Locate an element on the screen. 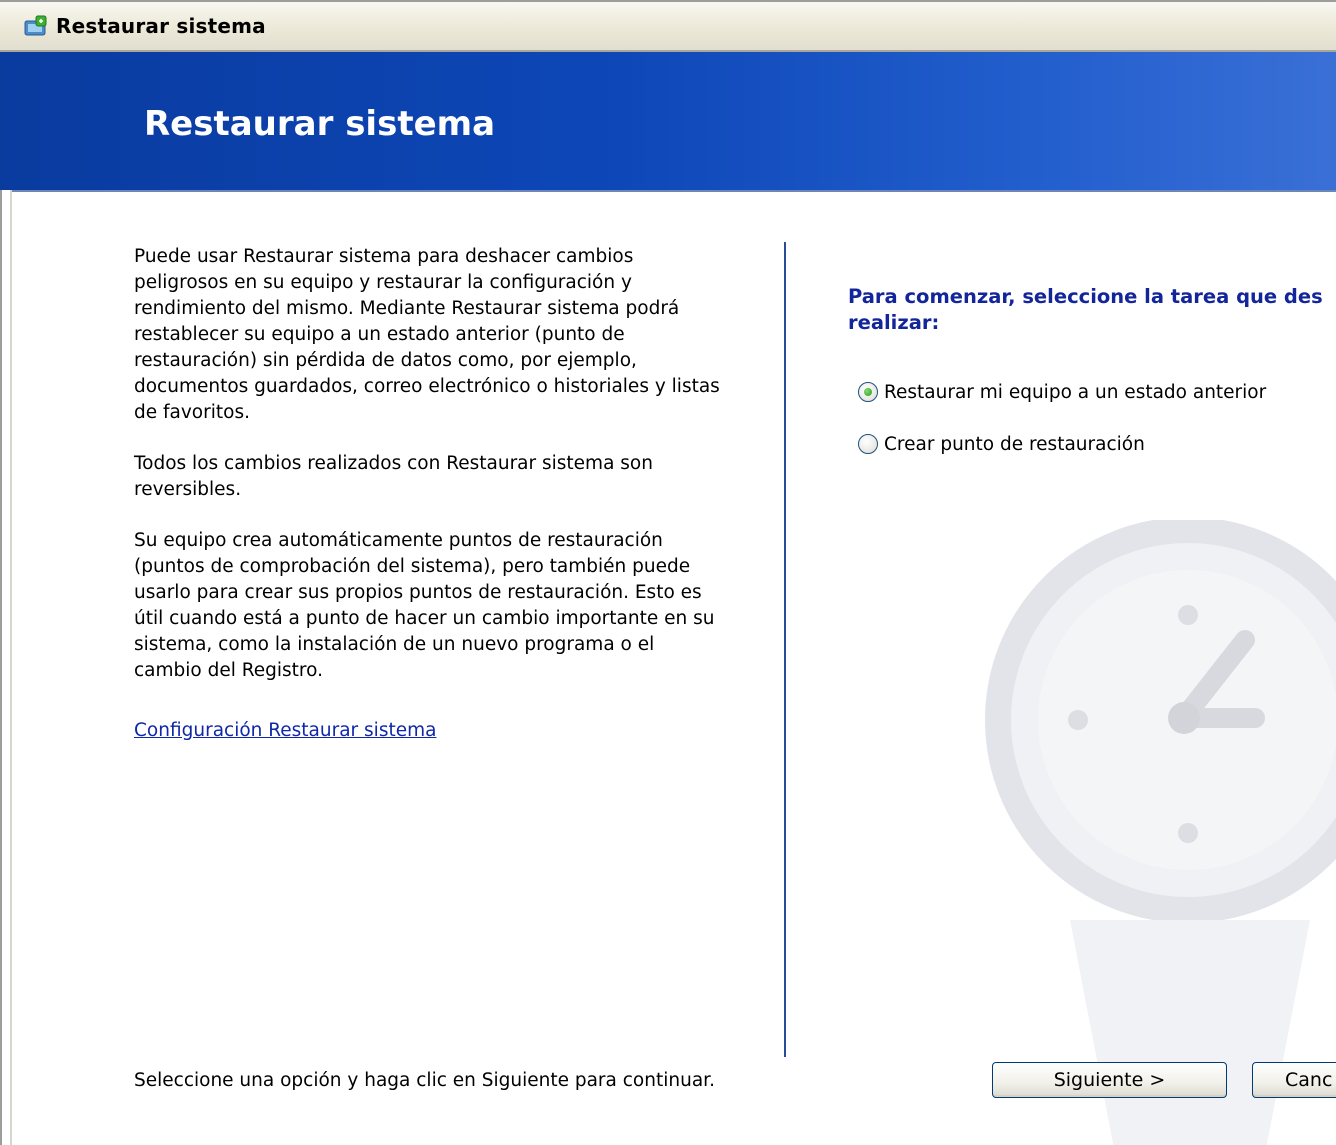  vertical-divider is located at coordinates (785, 649).